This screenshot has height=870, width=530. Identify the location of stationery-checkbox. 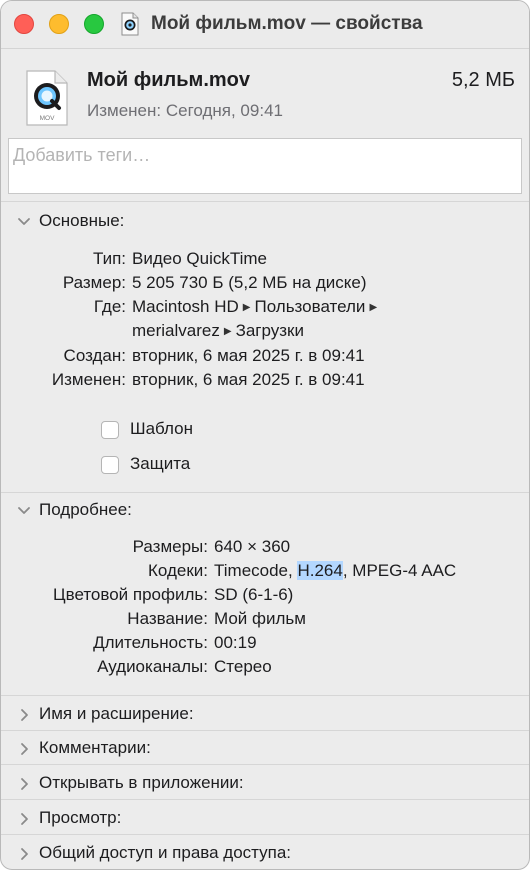
(110, 430).